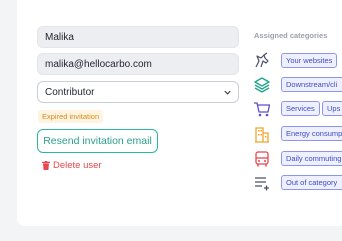 The height and width of the screenshot is (241, 342). I want to click on category-chip: Downstream/cli, so click(311, 84).